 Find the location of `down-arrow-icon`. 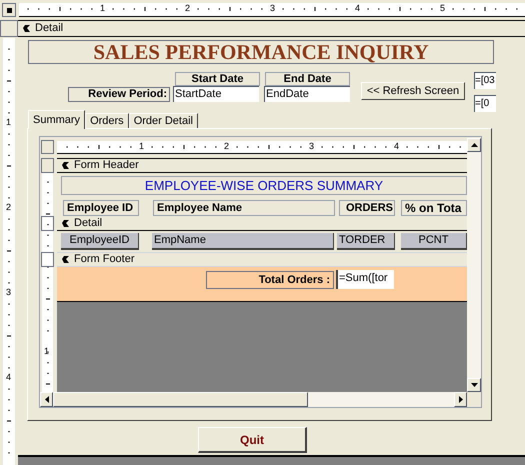

down-arrow-icon is located at coordinates (474, 385).